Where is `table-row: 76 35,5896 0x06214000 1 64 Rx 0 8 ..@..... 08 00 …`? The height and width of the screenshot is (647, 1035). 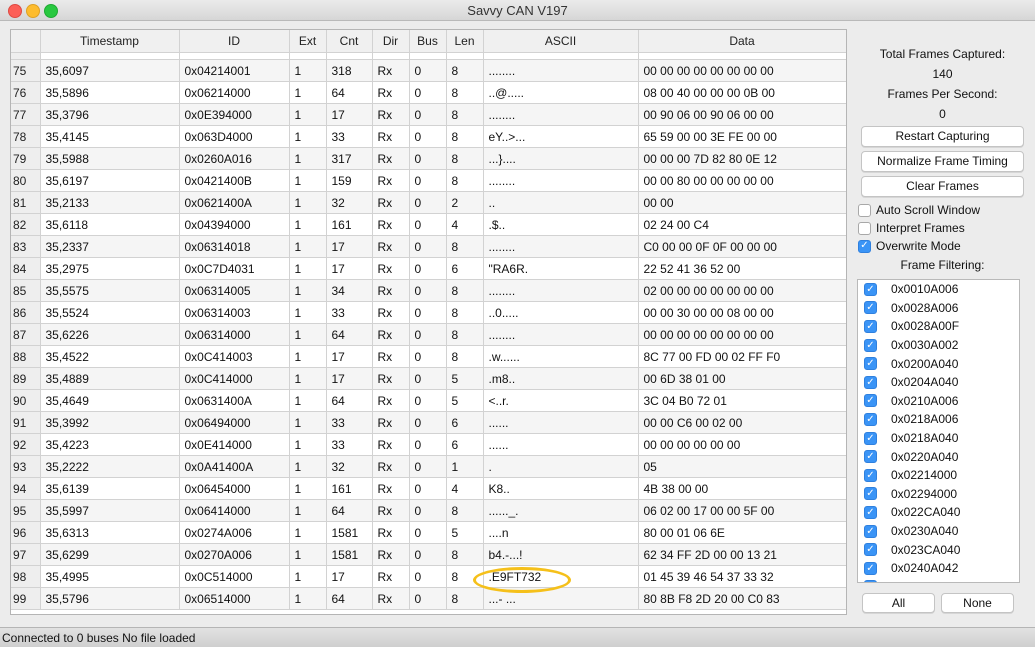 table-row: 76 35,5896 0x06214000 1 64 Rx 0 8 ..@..... 08 00 … is located at coordinates (428, 92).